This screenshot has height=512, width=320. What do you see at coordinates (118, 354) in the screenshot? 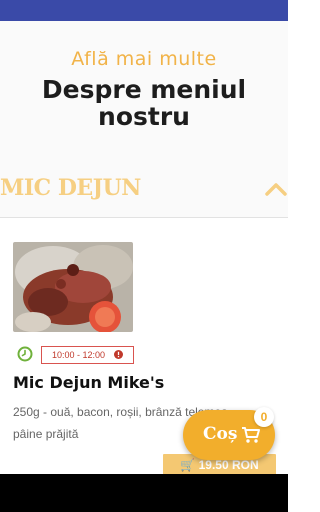
I see `info-icon` at bounding box center [118, 354].